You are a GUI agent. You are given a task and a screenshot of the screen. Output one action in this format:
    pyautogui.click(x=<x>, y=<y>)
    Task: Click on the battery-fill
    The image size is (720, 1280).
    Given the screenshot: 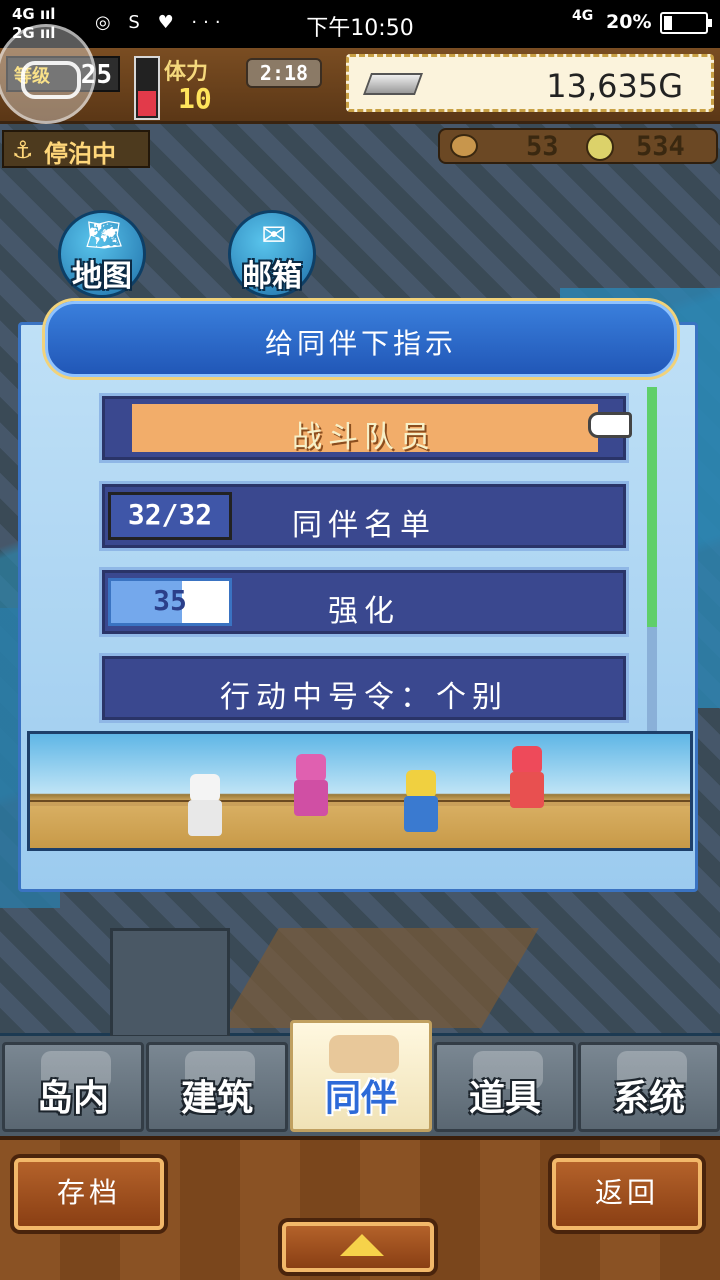 What is the action you would take?
    pyautogui.click(x=668, y=23)
    